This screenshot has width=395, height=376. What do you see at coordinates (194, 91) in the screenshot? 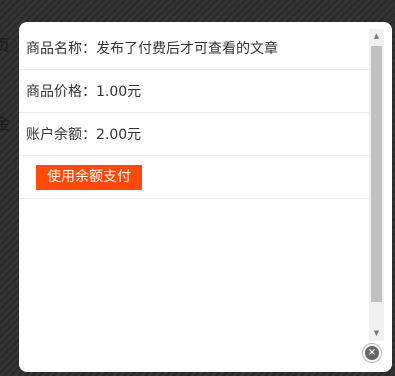
I see `product-price-row: 商品价格： 1.00元` at bounding box center [194, 91].